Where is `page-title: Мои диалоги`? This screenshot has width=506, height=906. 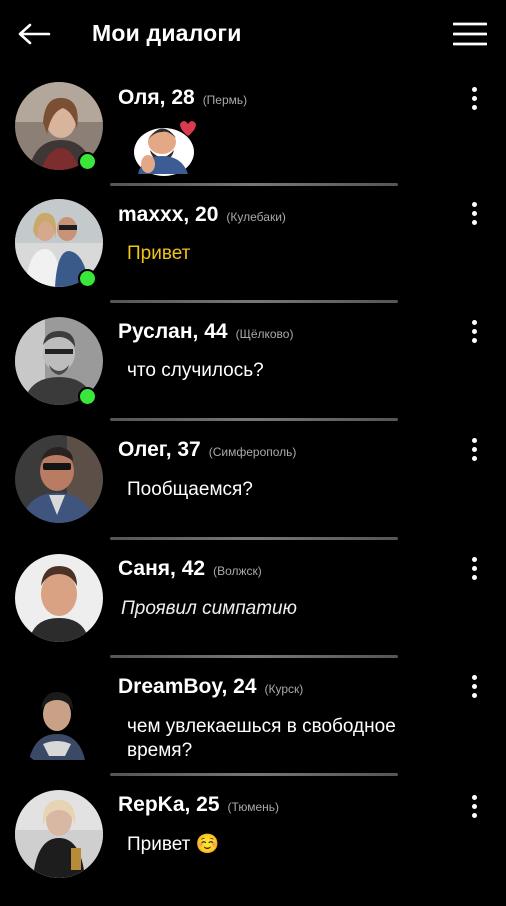 page-title: Мои диалоги is located at coordinates (167, 33).